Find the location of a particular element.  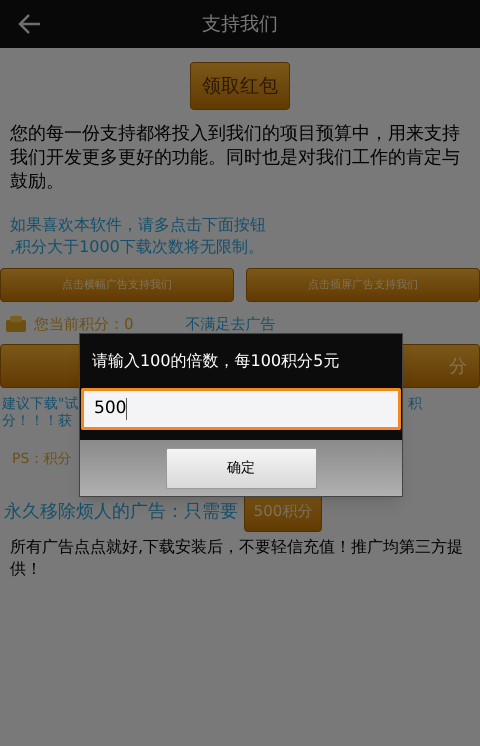

ps-text: PS：积分 is located at coordinates (42, 459).